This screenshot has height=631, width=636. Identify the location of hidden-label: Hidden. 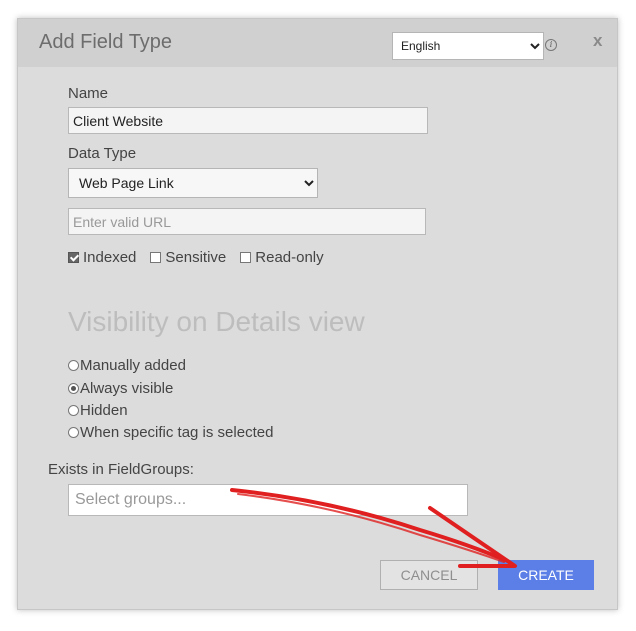
(104, 410).